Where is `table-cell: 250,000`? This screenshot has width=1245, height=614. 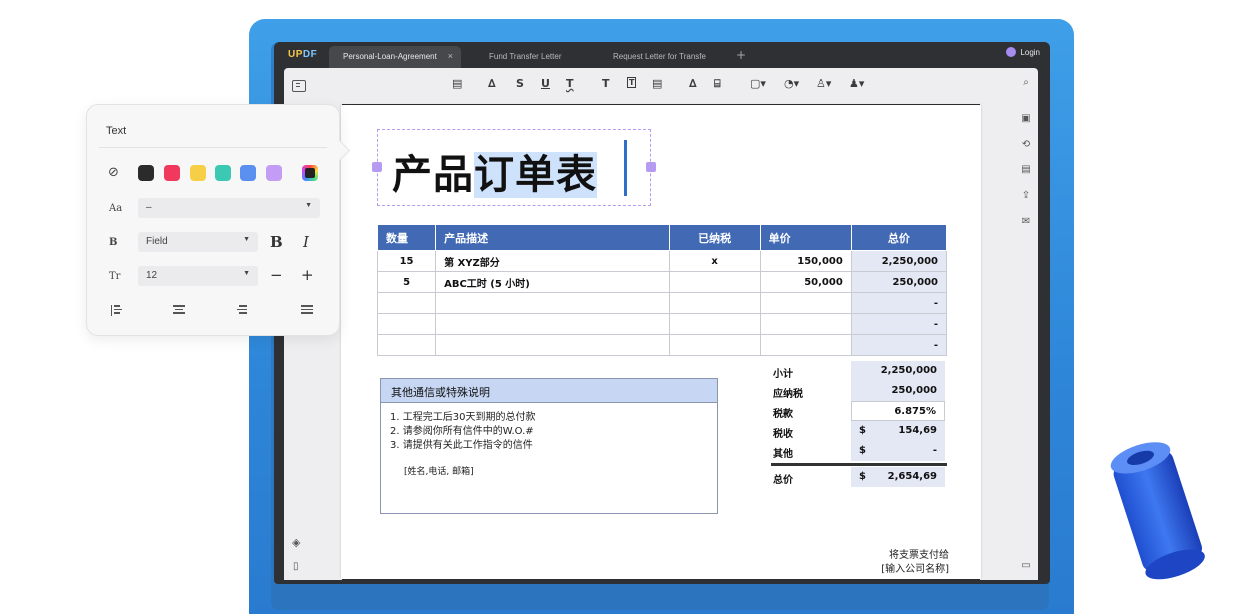
table-cell: 250,000 is located at coordinates (899, 282).